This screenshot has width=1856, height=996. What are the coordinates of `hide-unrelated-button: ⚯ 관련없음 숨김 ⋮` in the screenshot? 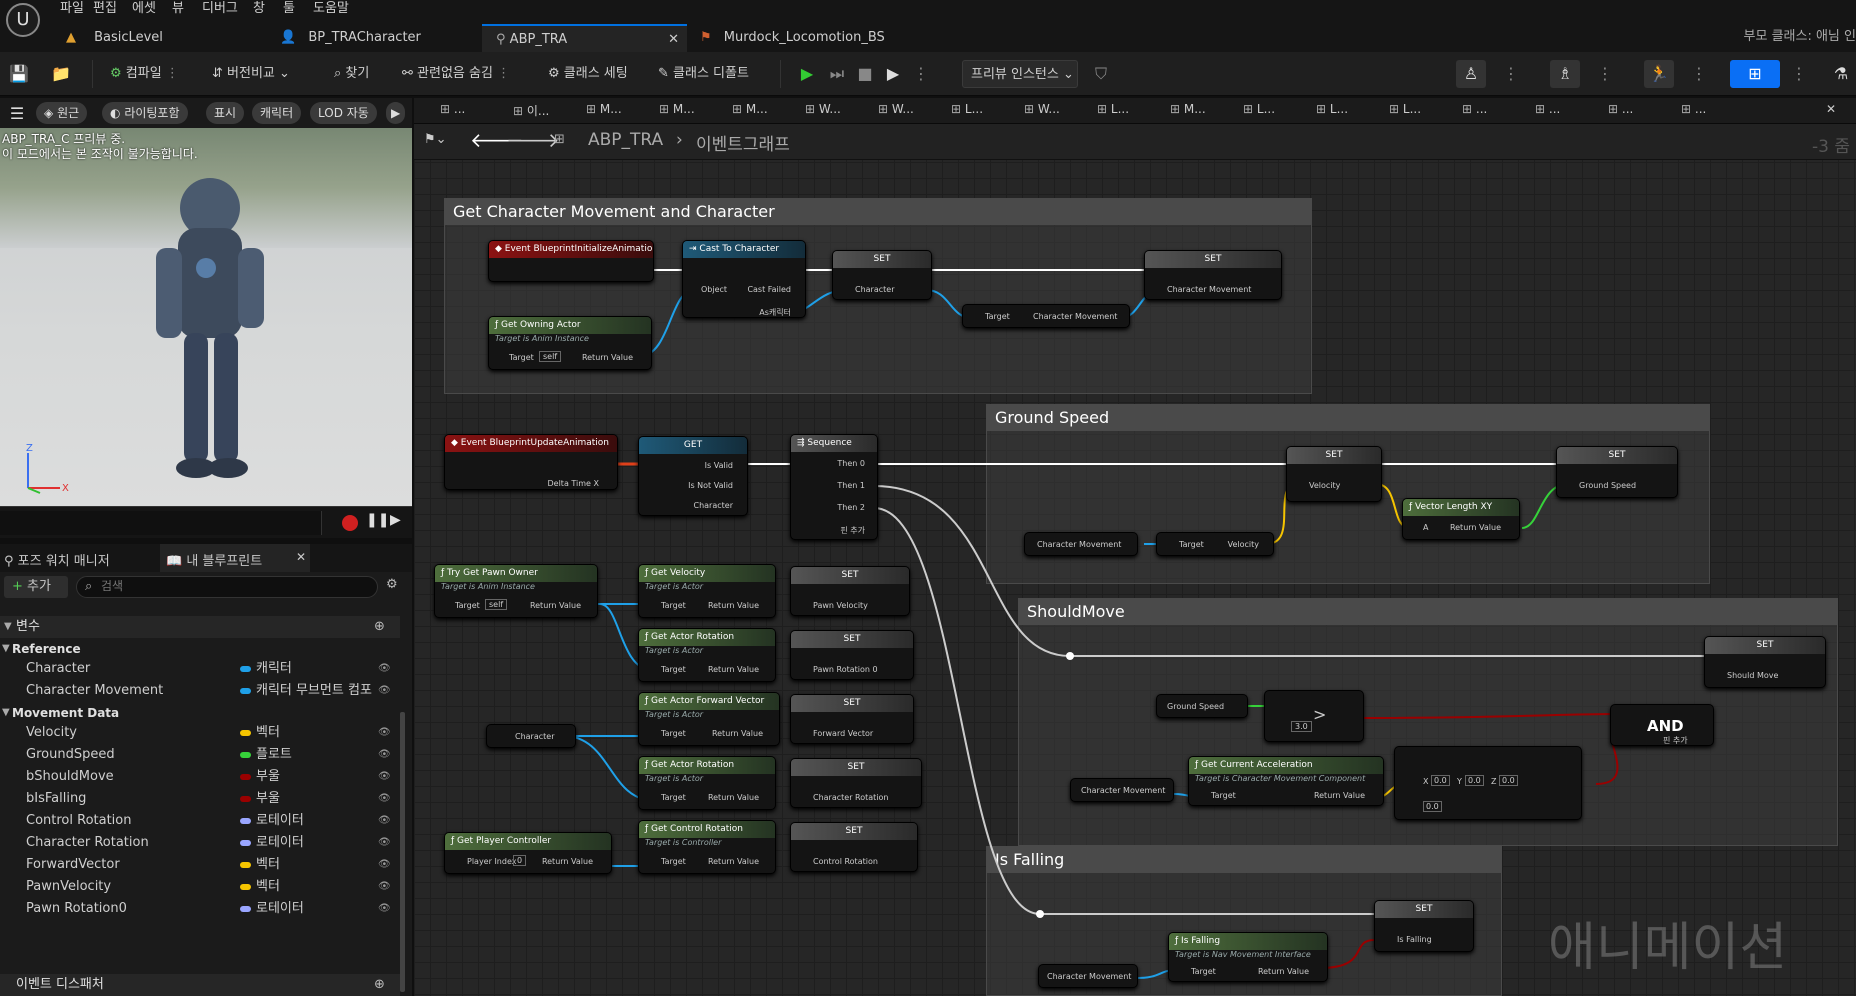 It's located at (456, 74).